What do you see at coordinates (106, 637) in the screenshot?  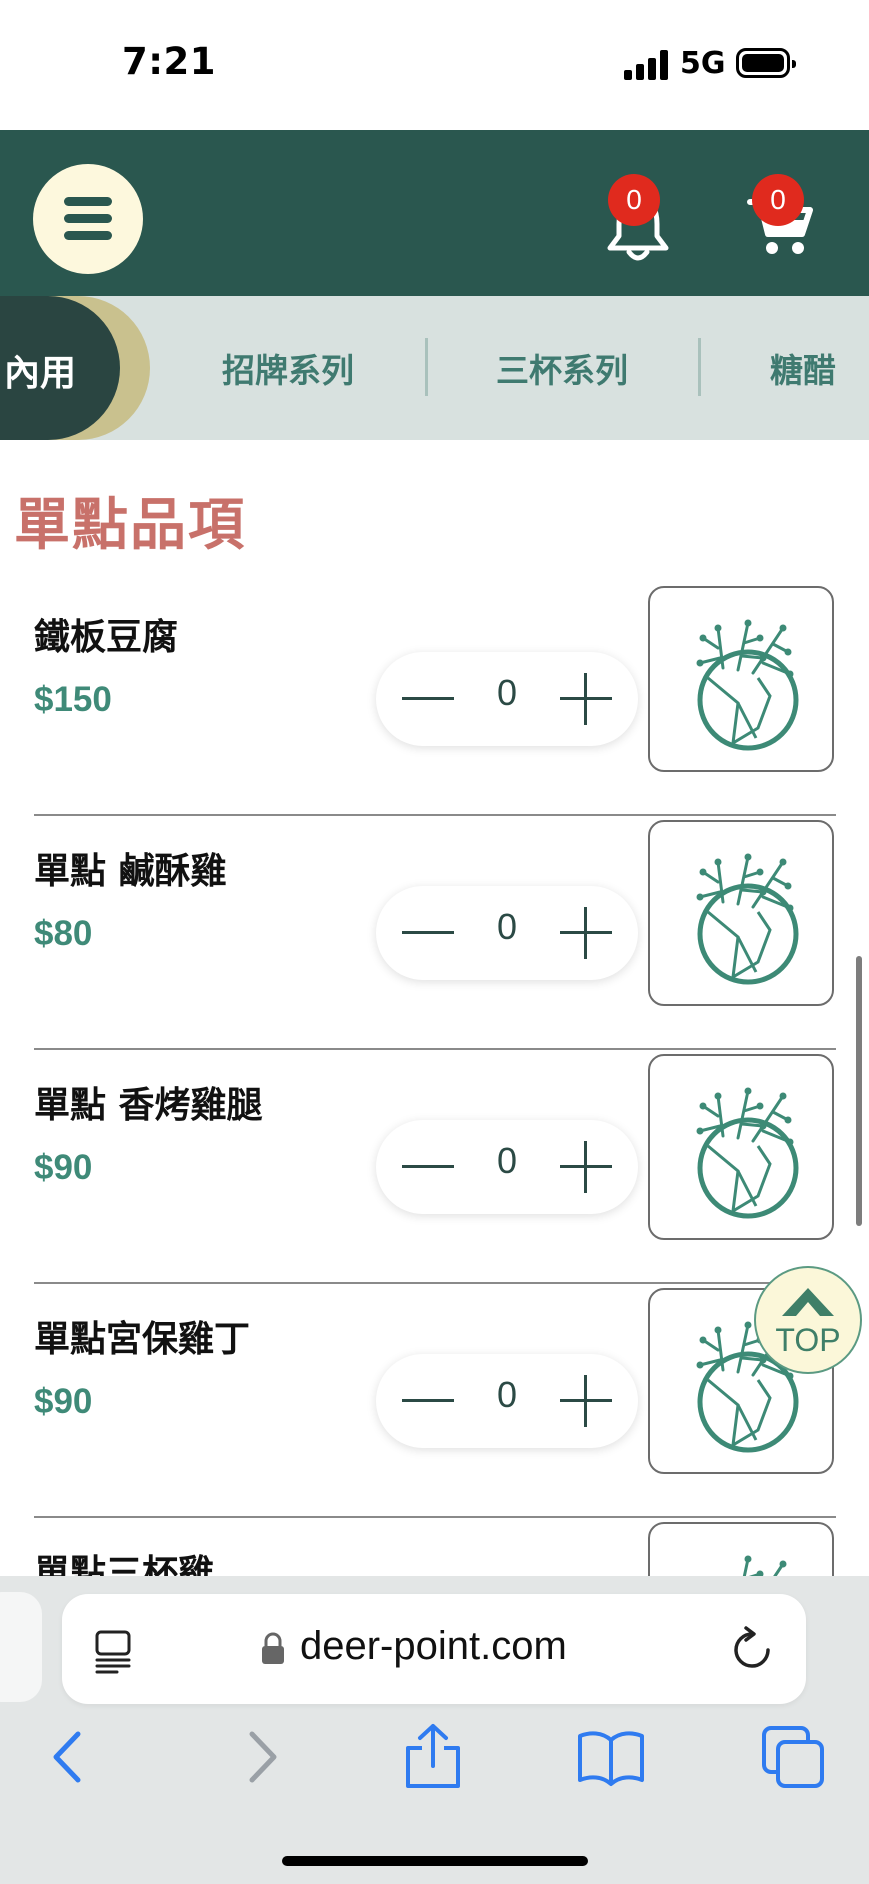 I see `item-name: 鐵板豆腐` at bounding box center [106, 637].